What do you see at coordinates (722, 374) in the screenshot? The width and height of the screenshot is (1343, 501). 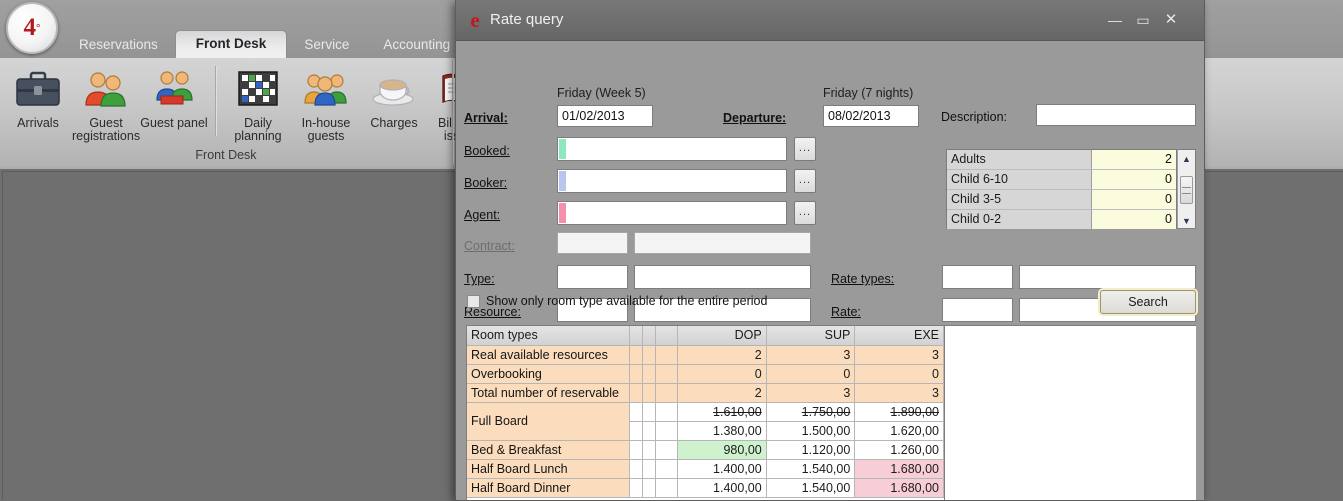 I see `row-1-dop: 0` at bounding box center [722, 374].